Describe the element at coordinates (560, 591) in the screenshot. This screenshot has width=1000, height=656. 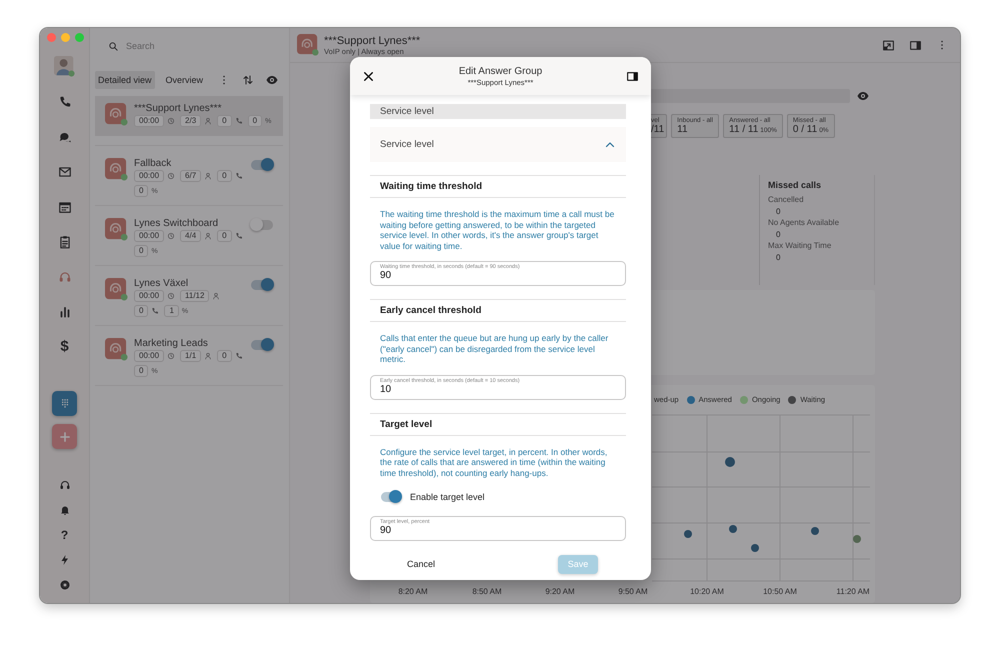
I see `axis-label: 9:20 AM` at that location.